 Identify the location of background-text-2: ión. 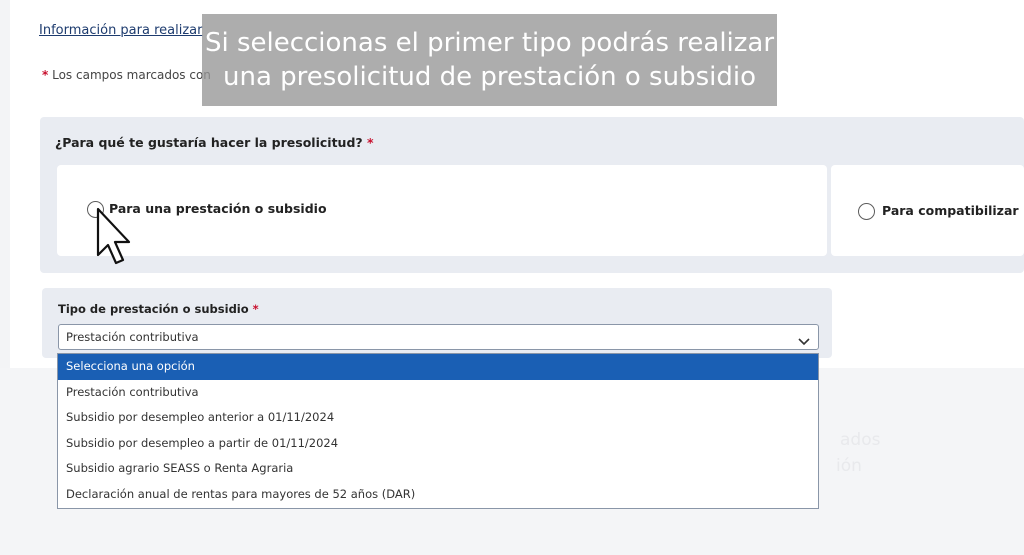
(849, 466).